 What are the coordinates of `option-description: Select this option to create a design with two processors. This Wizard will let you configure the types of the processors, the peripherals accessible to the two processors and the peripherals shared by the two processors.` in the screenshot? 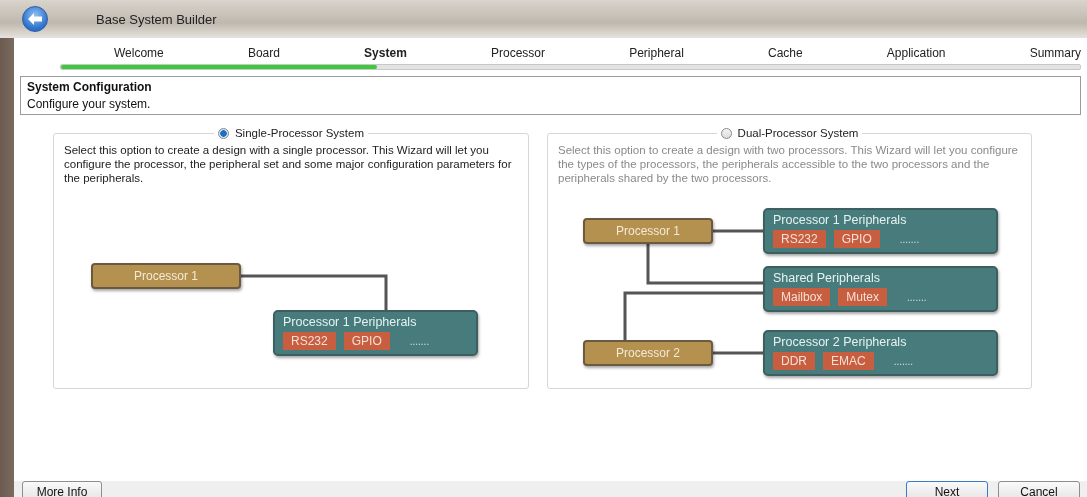 It's located at (788, 164).